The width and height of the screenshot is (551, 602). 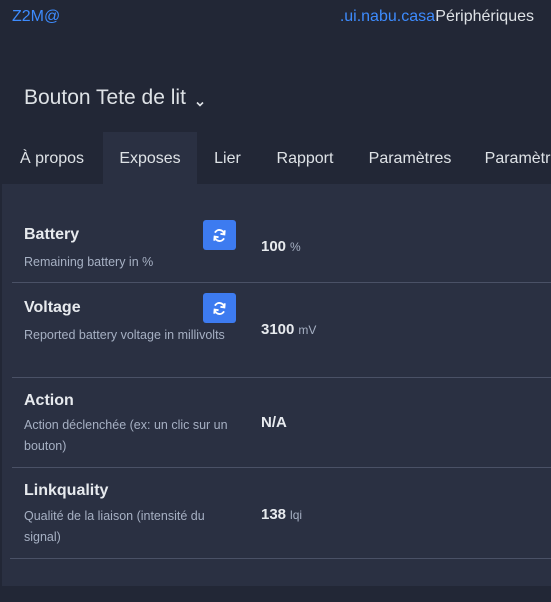 I want to click on expose-name: Action, so click(x=49, y=400).